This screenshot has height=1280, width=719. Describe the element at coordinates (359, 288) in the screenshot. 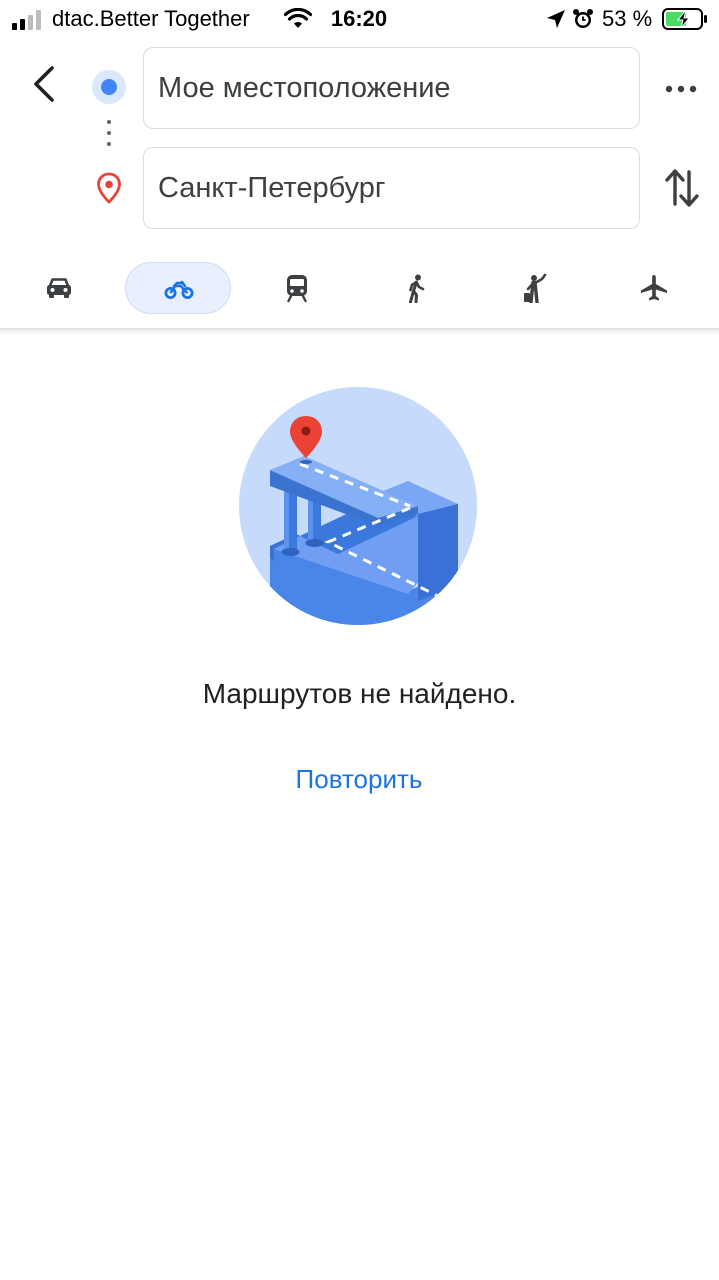

I see `travel-mode-tabs` at that location.